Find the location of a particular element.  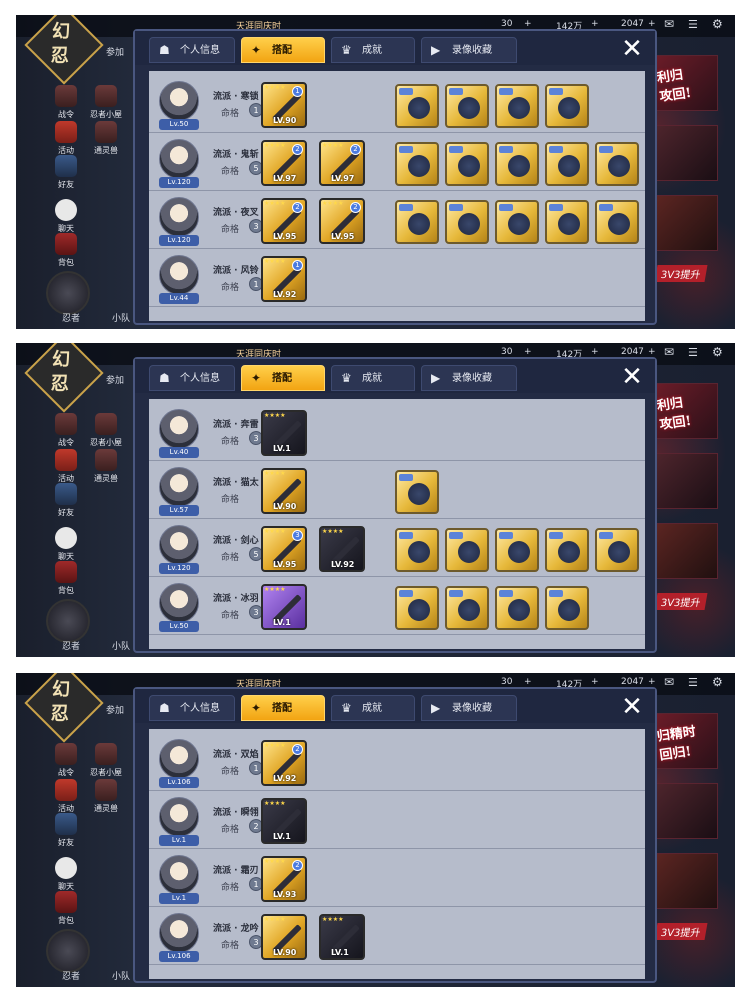

weapon-slot: ★★★★ 2 LV.93 is located at coordinates (284, 879).